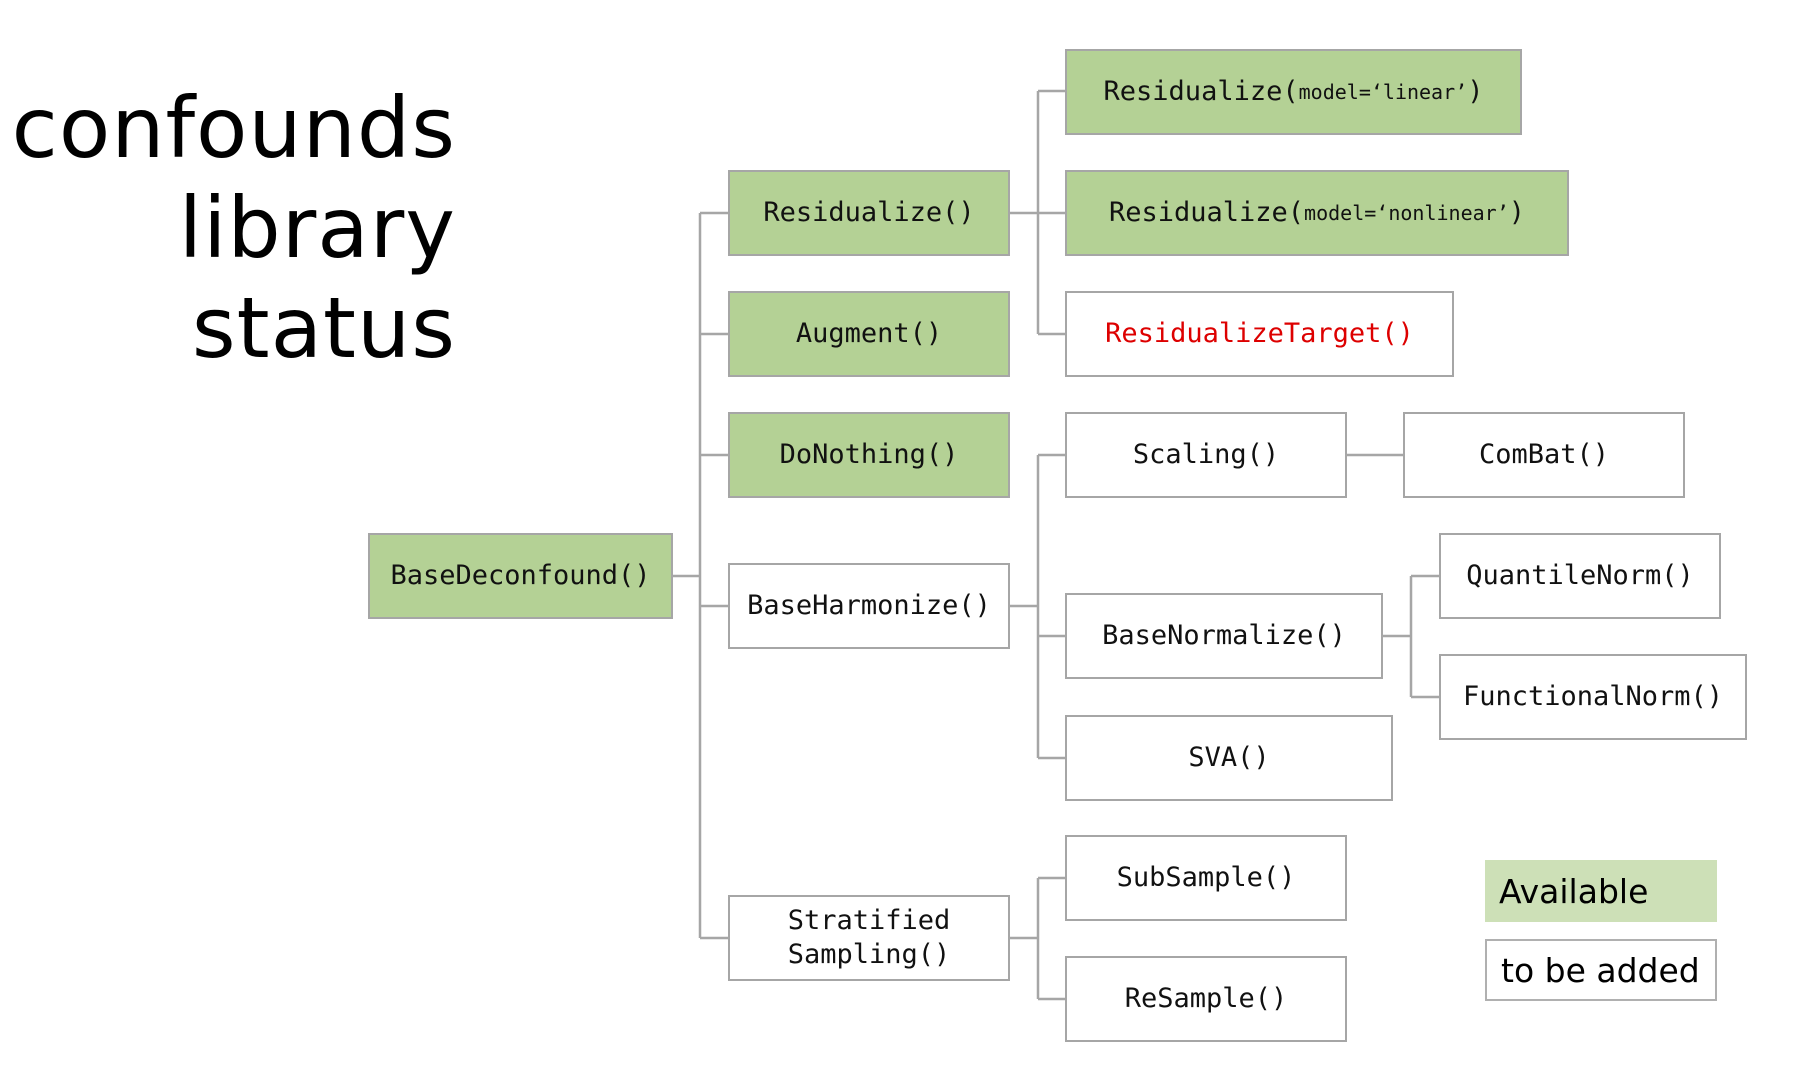  I want to click on node-residualize-target: ResidualizeTarget(), so click(1259, 334).